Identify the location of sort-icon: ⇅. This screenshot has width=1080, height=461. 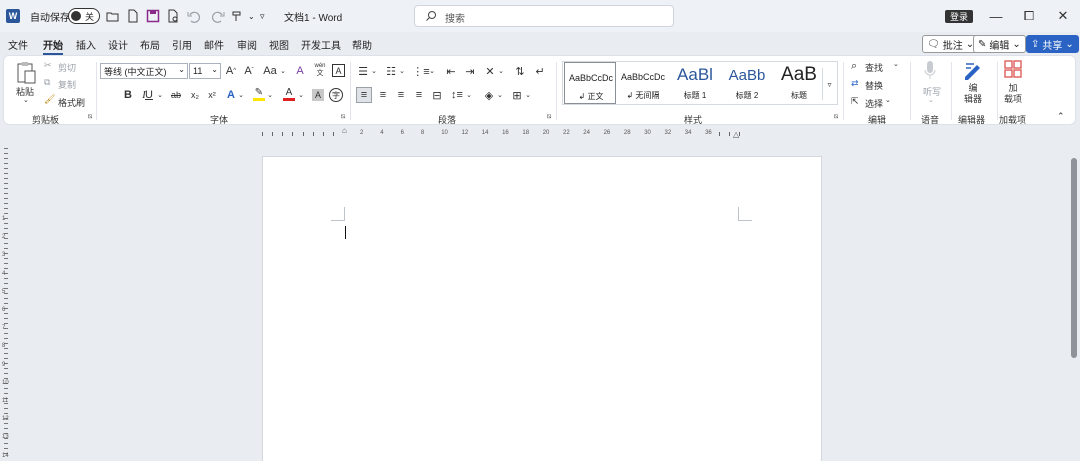
(520, 71).